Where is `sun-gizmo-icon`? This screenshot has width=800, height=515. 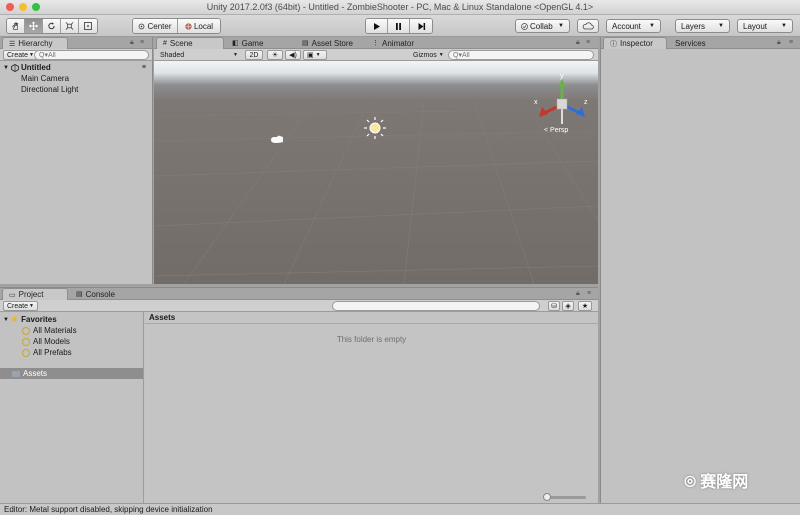
sun-gizmo-icon is located at coordinates (375, 128).